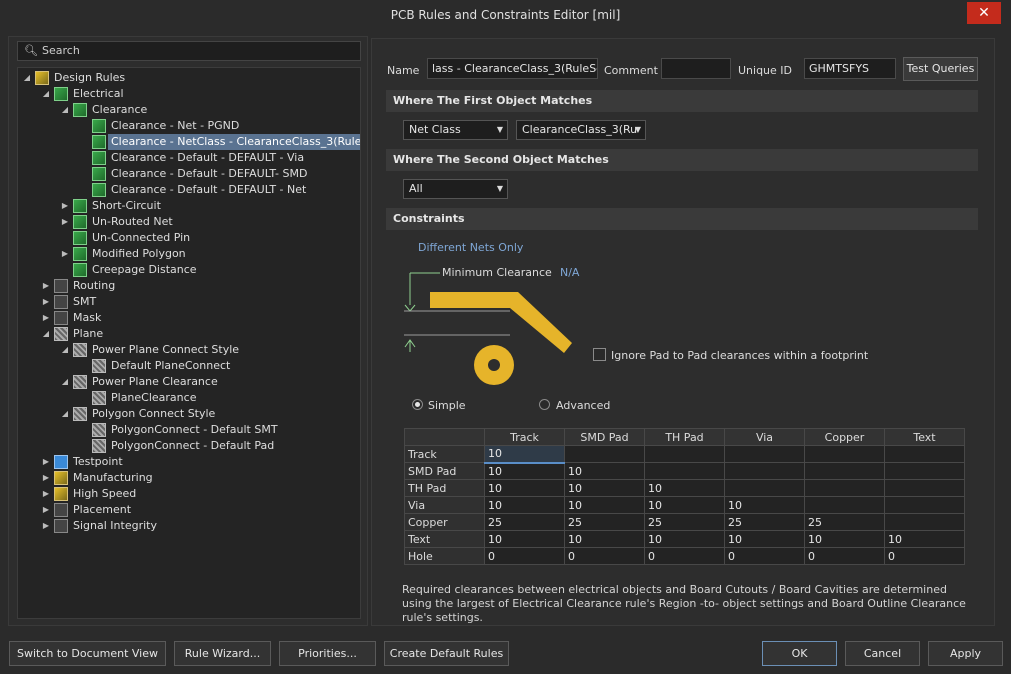 The height and width of the screenshot is (674, 1011). I want to click on switch-view-button: Switch to Document View, so click(87, 653).